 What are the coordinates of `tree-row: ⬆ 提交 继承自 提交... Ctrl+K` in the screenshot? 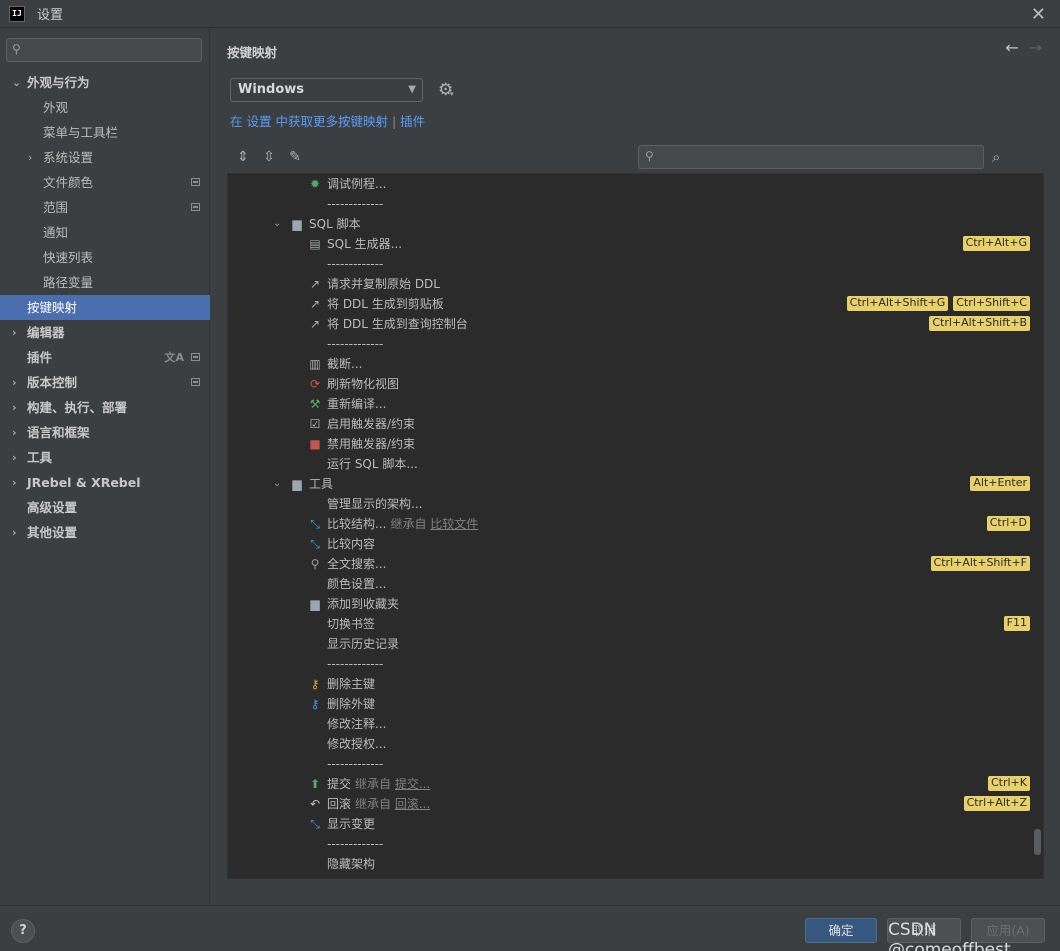 It's located at (635, 784).